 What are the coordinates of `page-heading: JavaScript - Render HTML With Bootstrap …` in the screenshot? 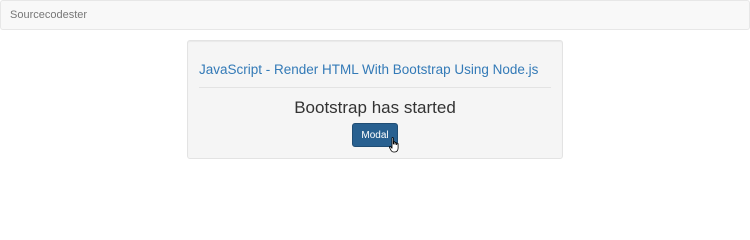 It's located at (369, 69).